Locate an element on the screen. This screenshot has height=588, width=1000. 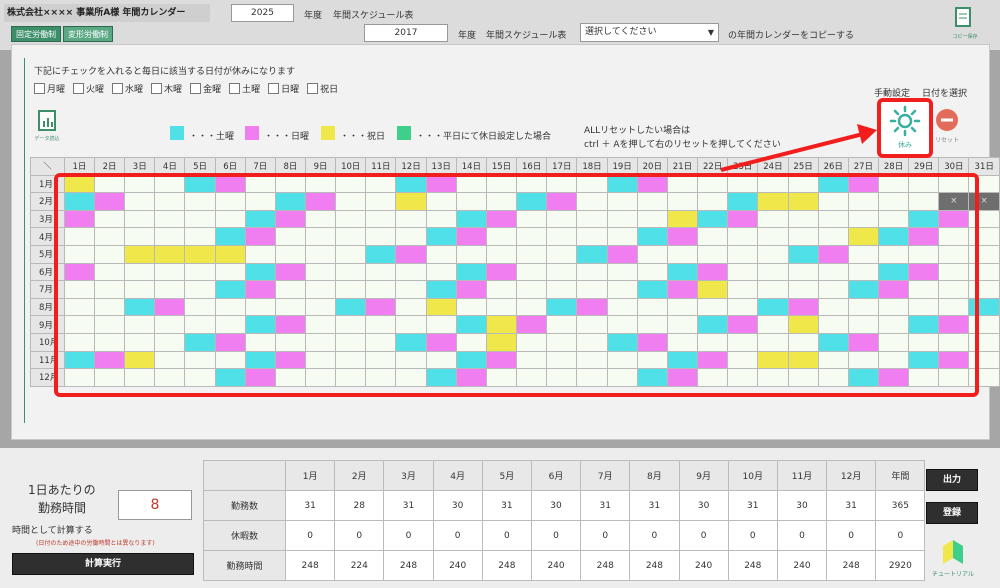
weekday-checkboxes: 月曜 火曜 水曜 木曜 金曜 土曜 日曜 祝日 is located at coordinates (190, 88).